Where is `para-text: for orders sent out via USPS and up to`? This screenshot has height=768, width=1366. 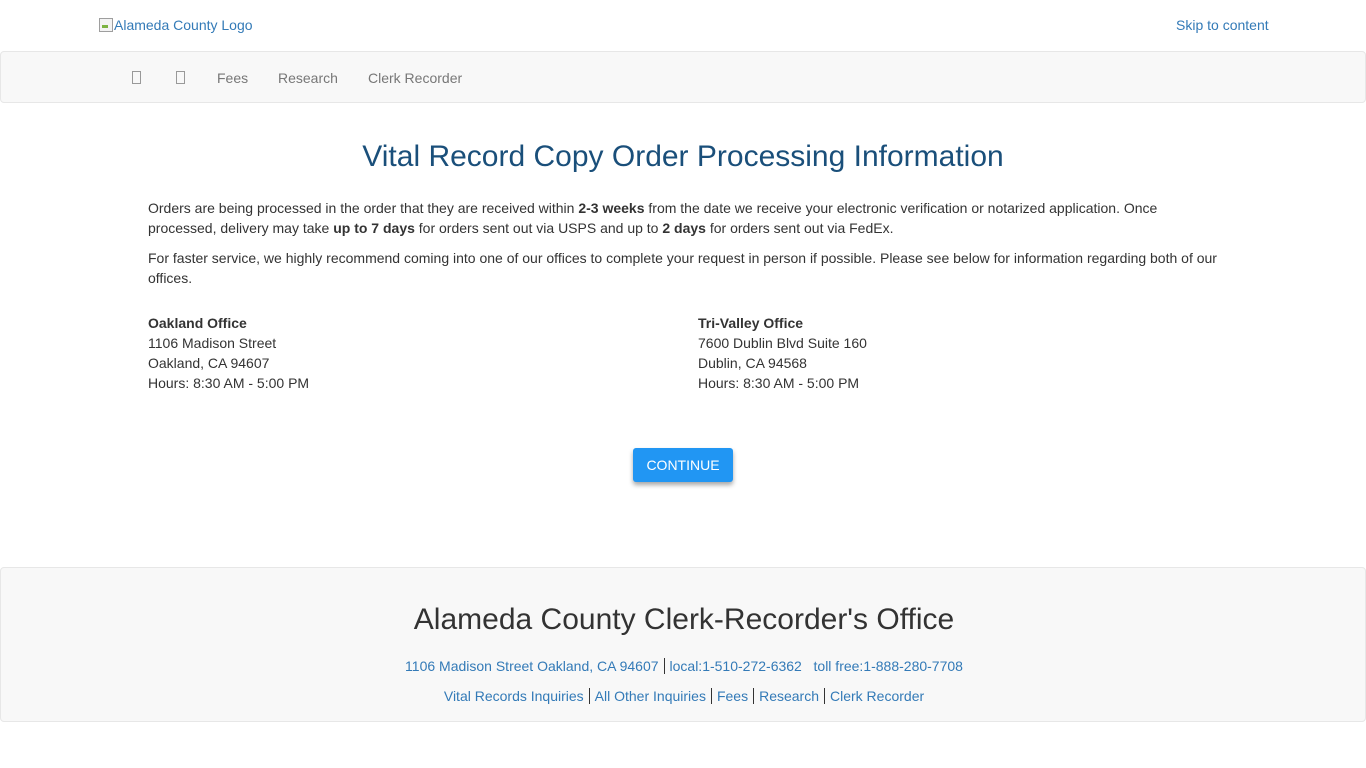 para-text: for orders sent out via USPS and up to is located at coordinates (538, 228).